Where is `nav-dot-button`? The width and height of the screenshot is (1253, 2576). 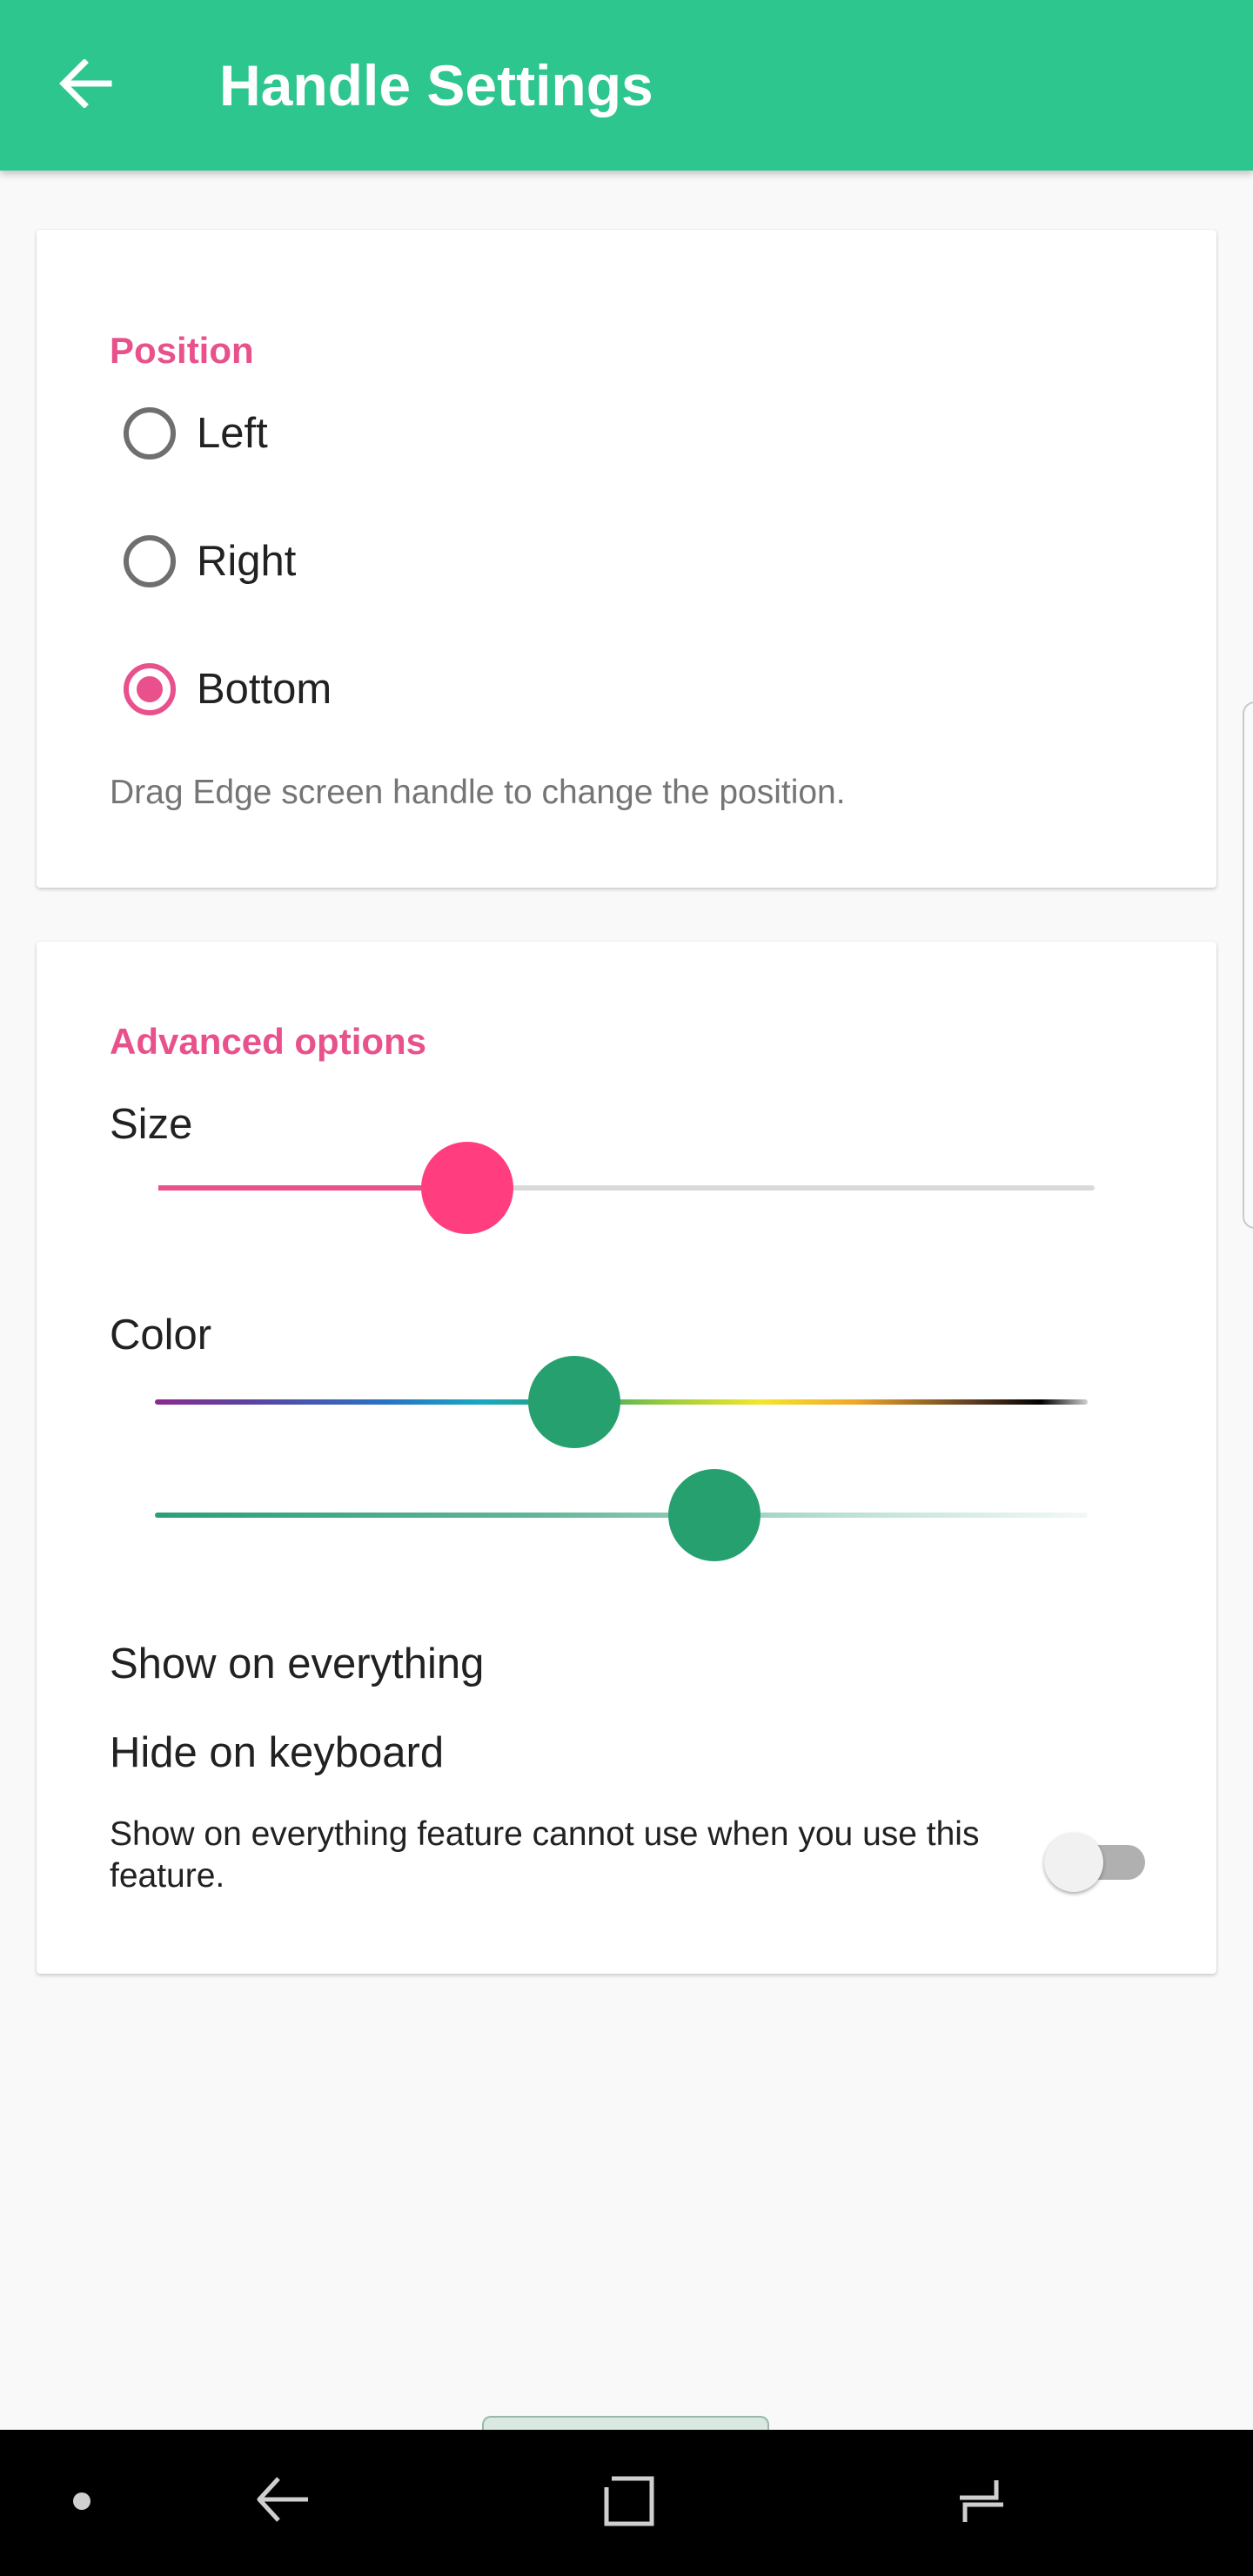 nav-dot-button is located at coordinates (82, 2503).